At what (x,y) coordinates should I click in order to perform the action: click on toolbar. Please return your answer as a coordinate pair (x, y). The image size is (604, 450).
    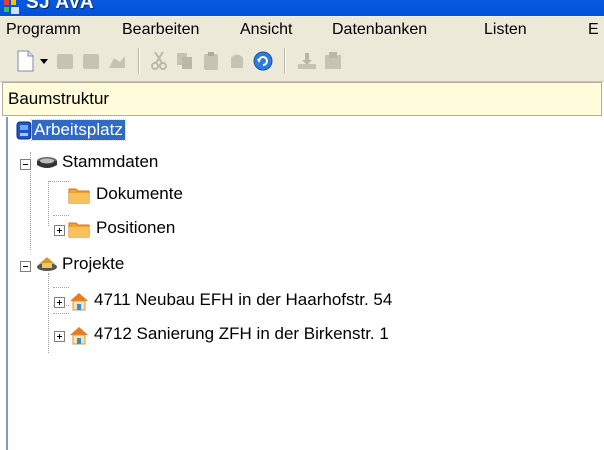
    Looking at the image, I should click on (302, 61).